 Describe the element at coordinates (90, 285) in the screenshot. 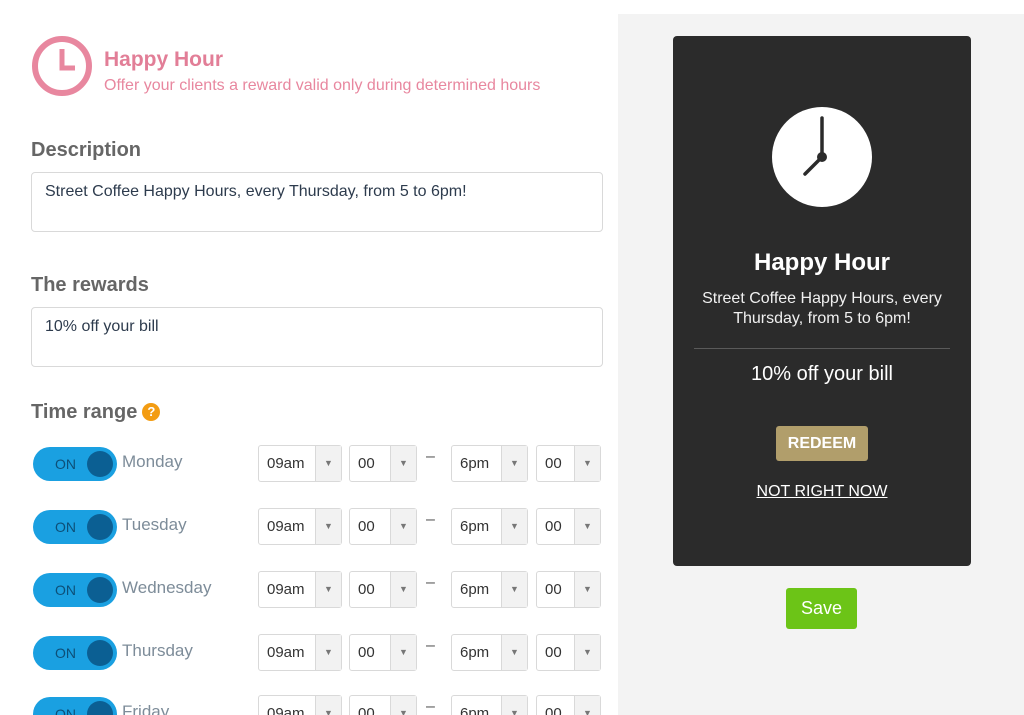

I see `rewards-label: The rewards` at that location.